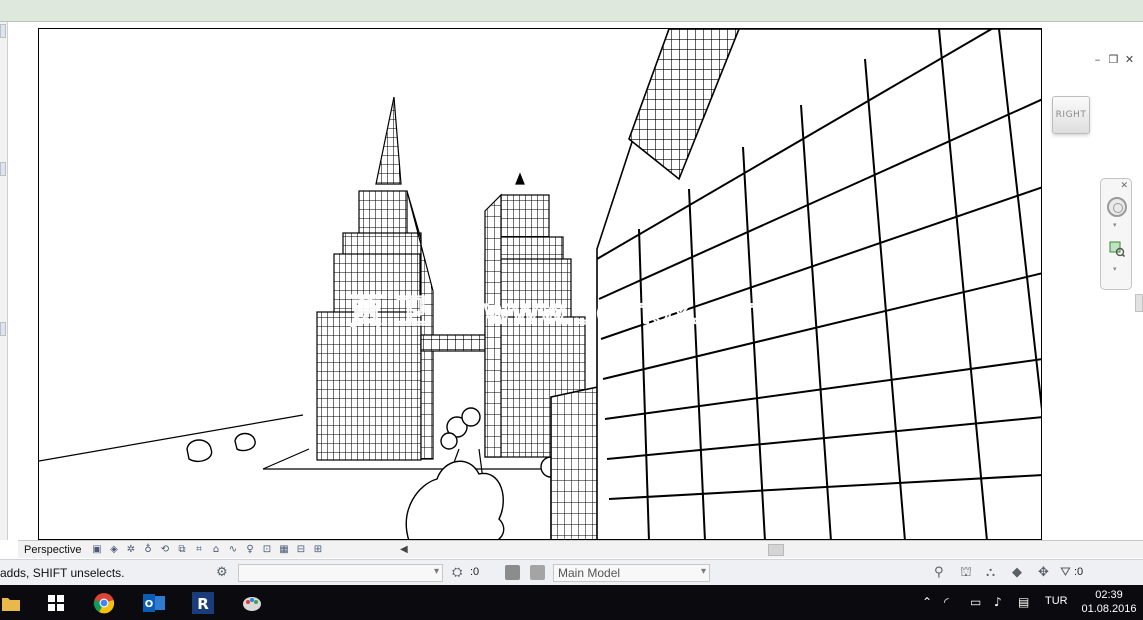 The height and width of the screenshot is (620, 1143). I want to click on workset-icon: ⚙, so click(222, 572).